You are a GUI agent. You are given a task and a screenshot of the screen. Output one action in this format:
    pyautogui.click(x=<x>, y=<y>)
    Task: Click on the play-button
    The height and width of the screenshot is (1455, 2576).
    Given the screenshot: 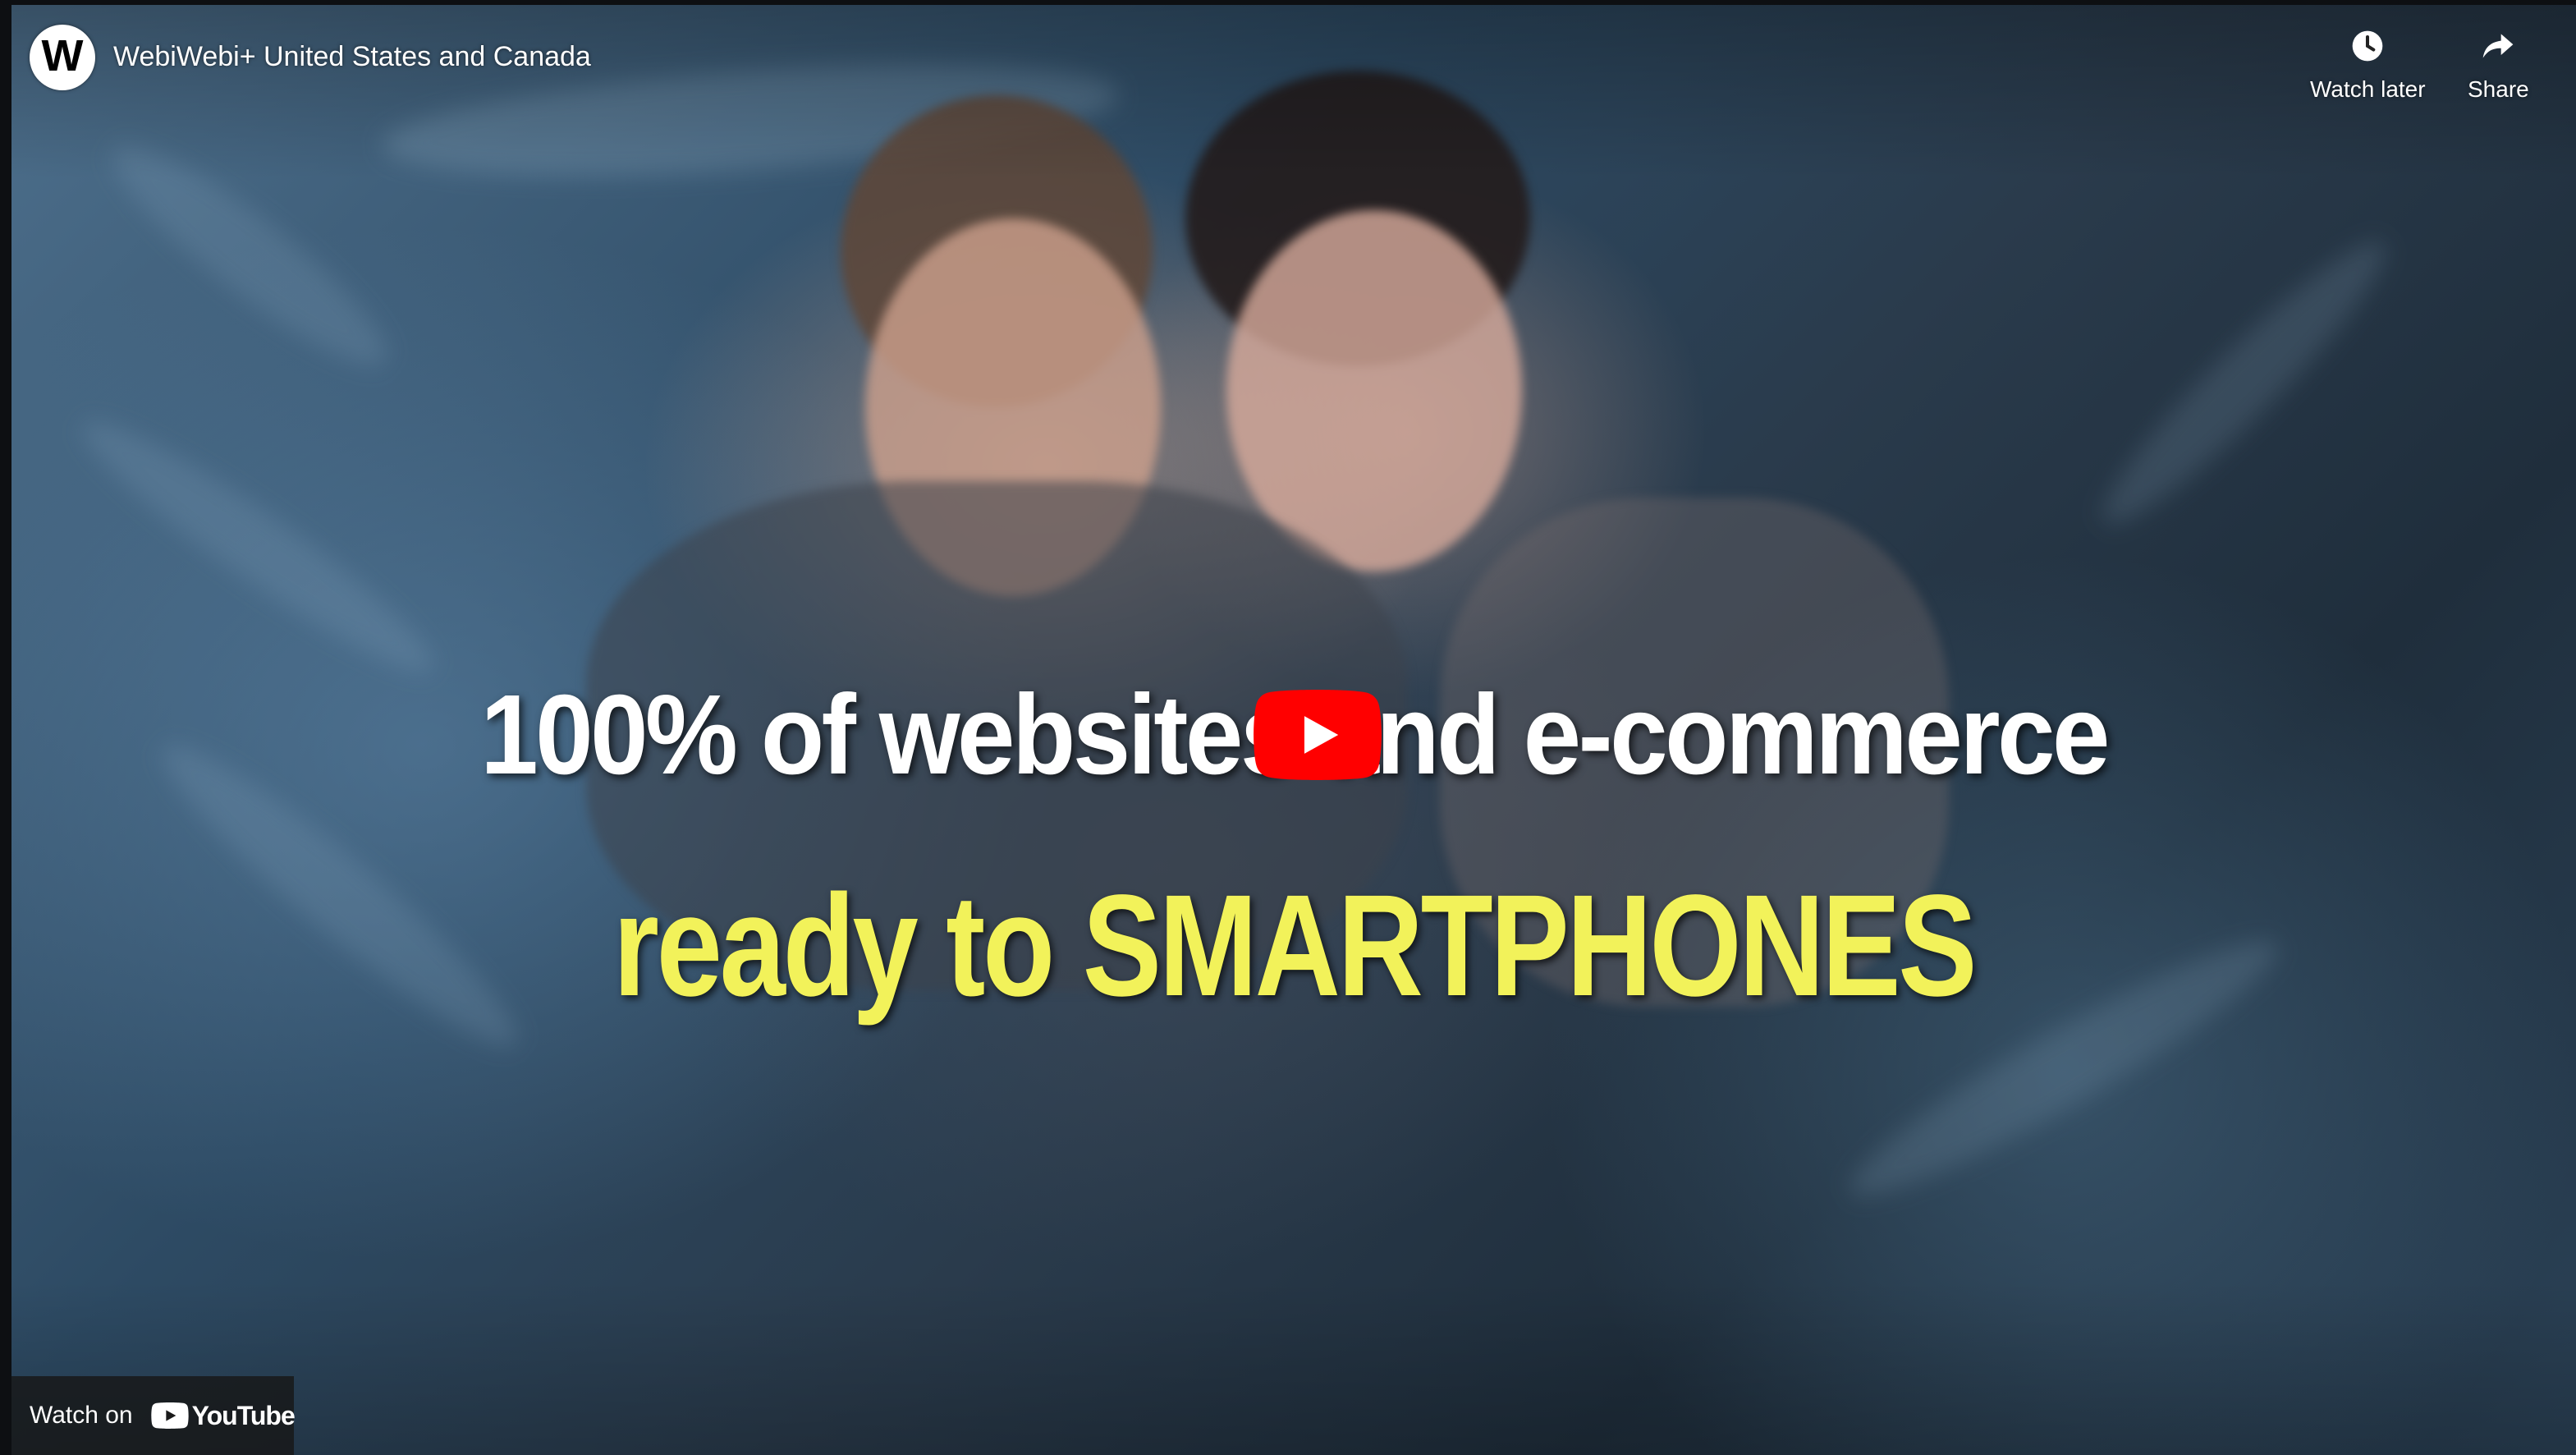 What is the action you would take?
    pyautogui.click(x=1318, y=735)
    